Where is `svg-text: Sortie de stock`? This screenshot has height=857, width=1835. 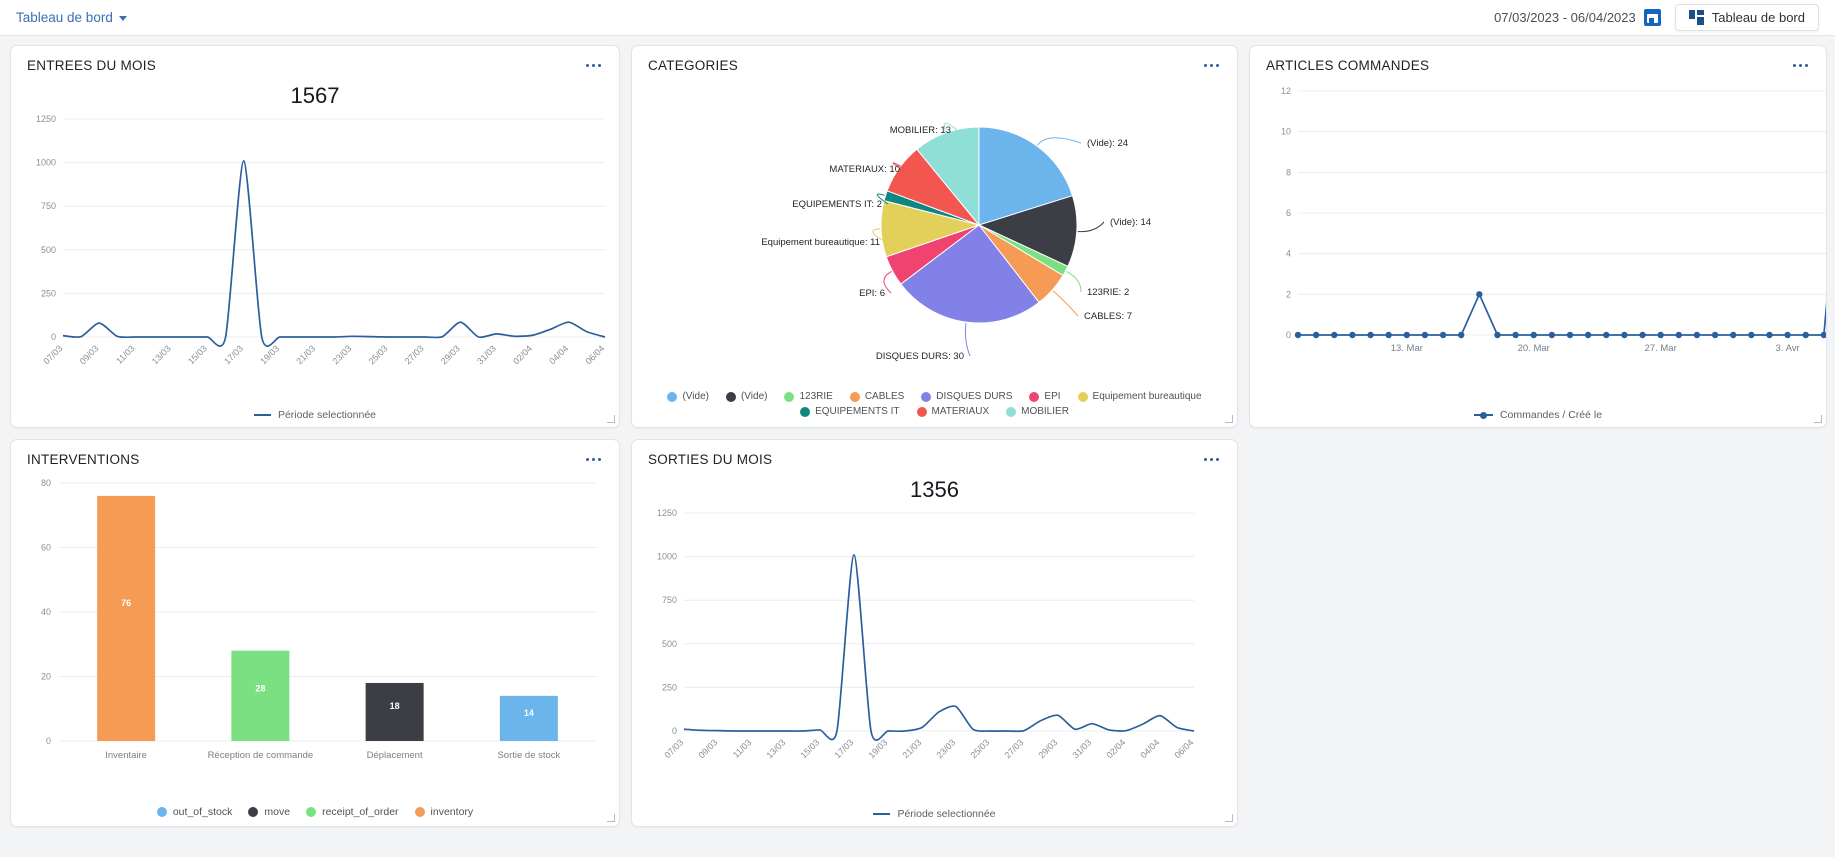 svg-text: Sortie de stock is located at coordinates (528, 755).